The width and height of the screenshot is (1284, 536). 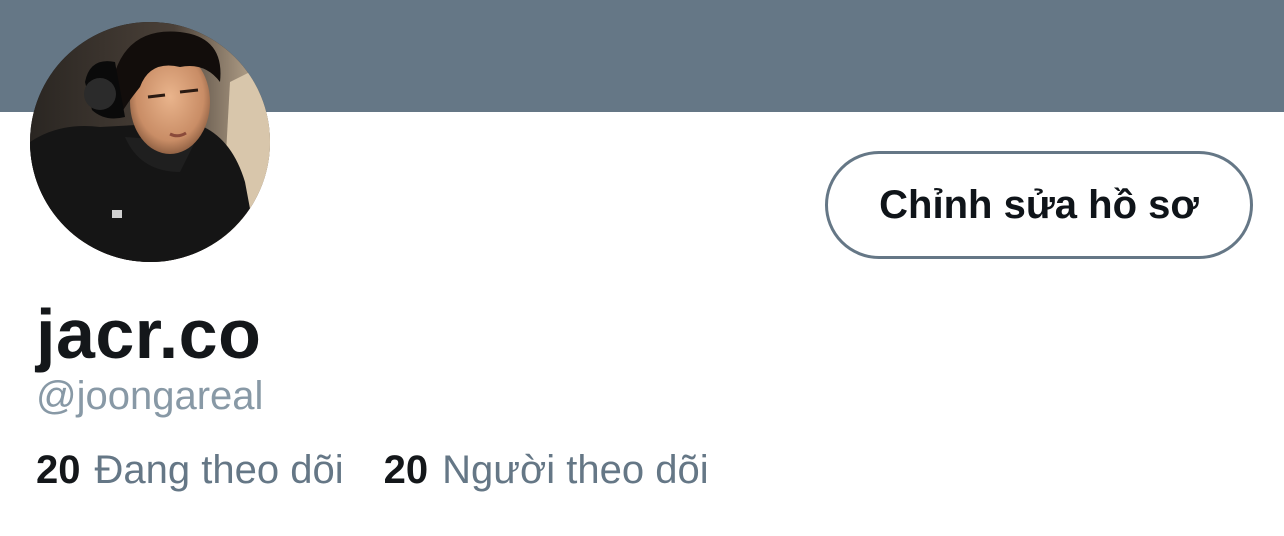 I want to click on avatar-photo, so click(x=150, y=142).